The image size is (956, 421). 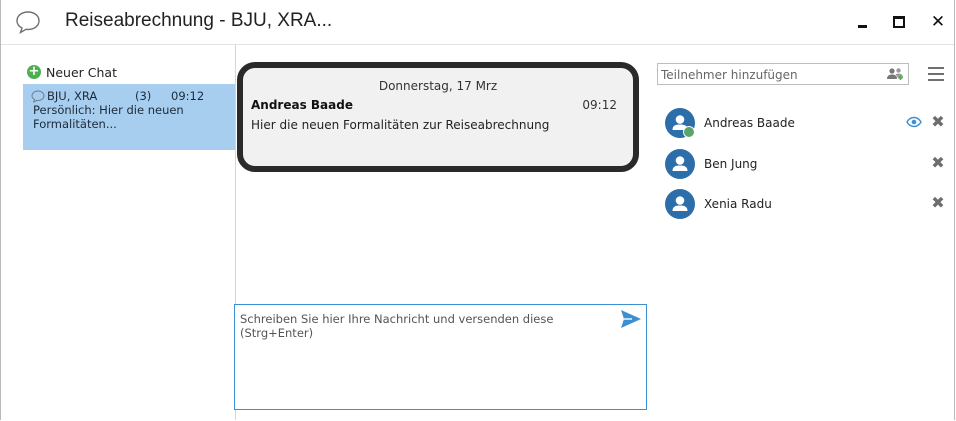 I want to click on compose-box, so click(x=440, y=357).